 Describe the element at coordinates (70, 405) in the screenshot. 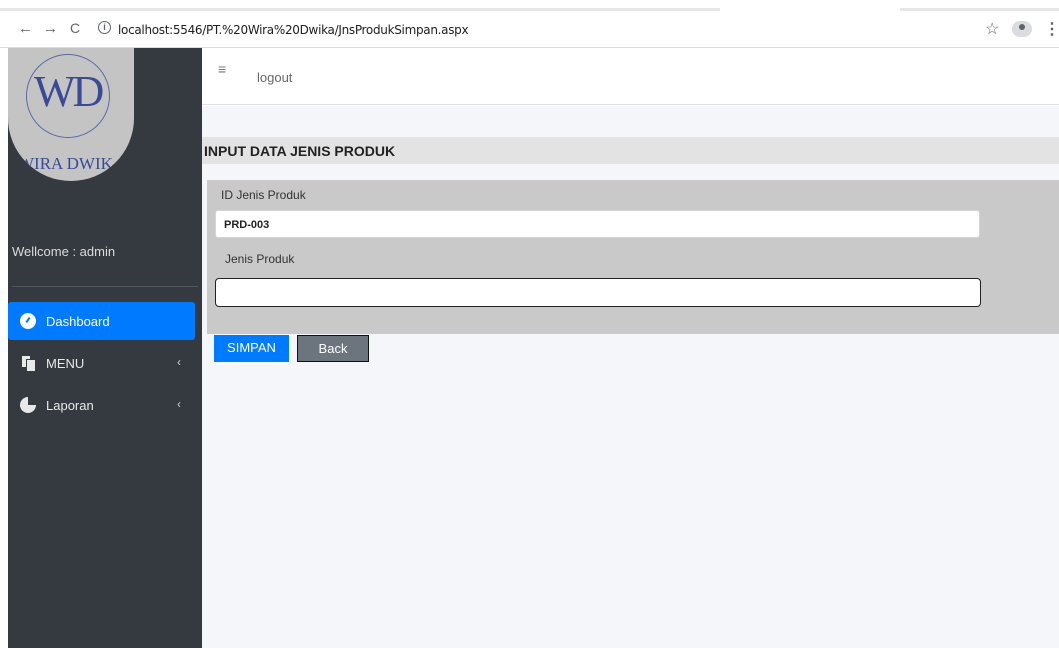

I see `sidebar-item-label: Laporan` at that location.